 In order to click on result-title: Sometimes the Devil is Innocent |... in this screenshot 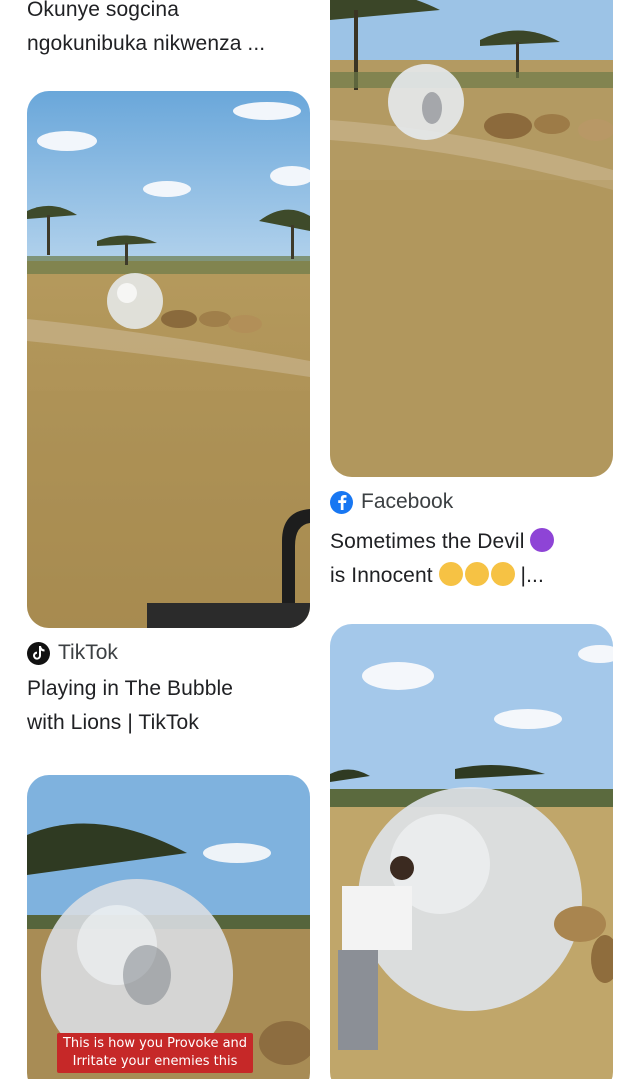, I will do `click(471, 559)`.